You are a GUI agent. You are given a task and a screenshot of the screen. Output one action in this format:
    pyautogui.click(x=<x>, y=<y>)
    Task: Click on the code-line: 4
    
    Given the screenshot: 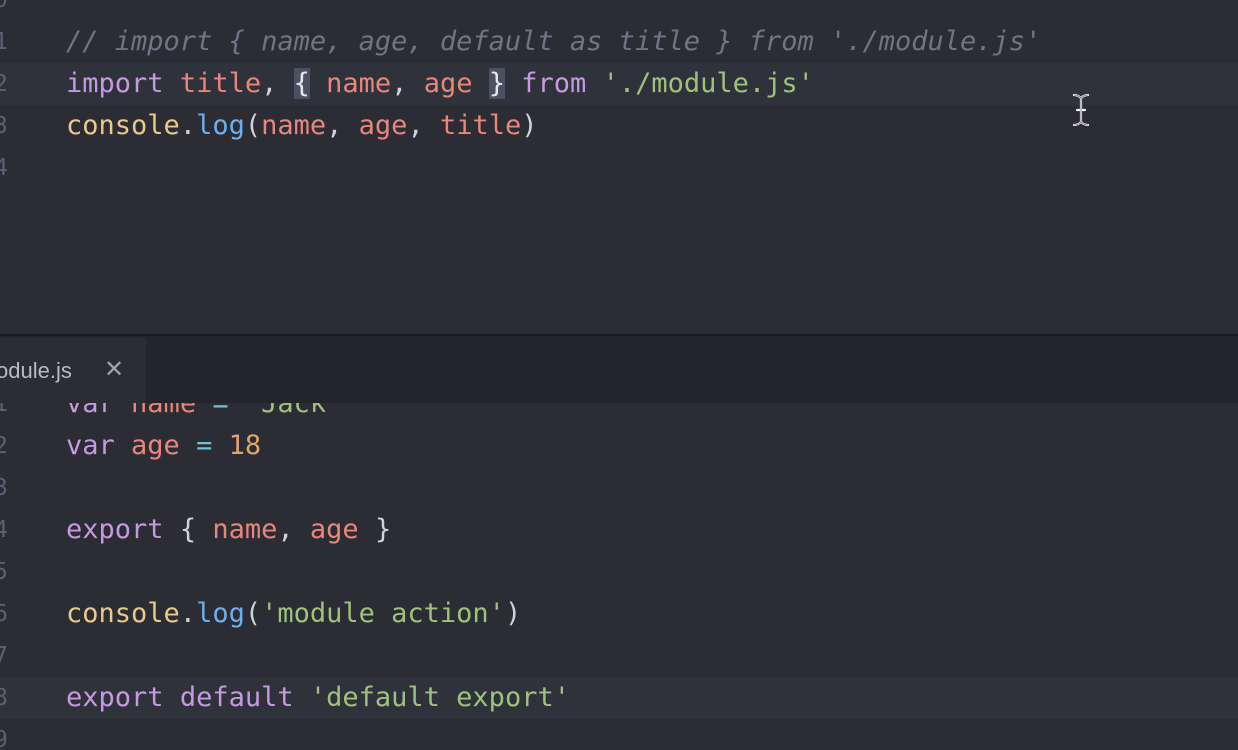 What is the action you would take?
    pyautogui.click(x=619, y=168)
    